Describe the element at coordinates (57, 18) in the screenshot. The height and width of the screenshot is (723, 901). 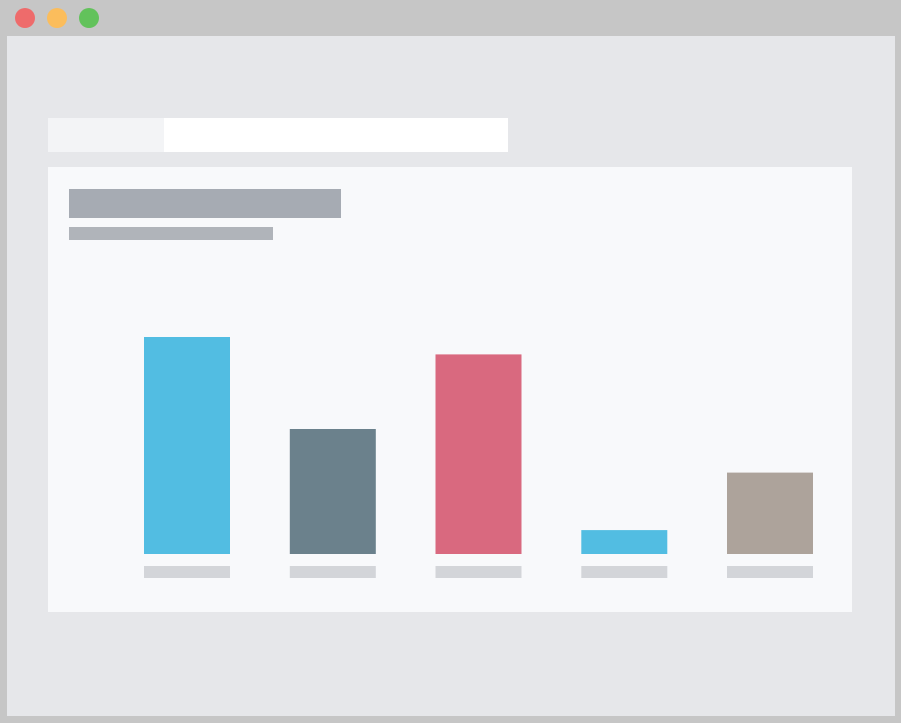
I see `minimize-icon` at that location.